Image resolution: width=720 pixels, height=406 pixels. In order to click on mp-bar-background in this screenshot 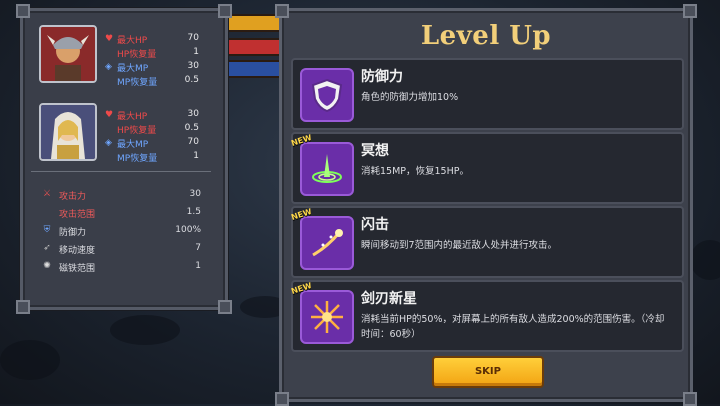, I will do `click(253, 47)`.